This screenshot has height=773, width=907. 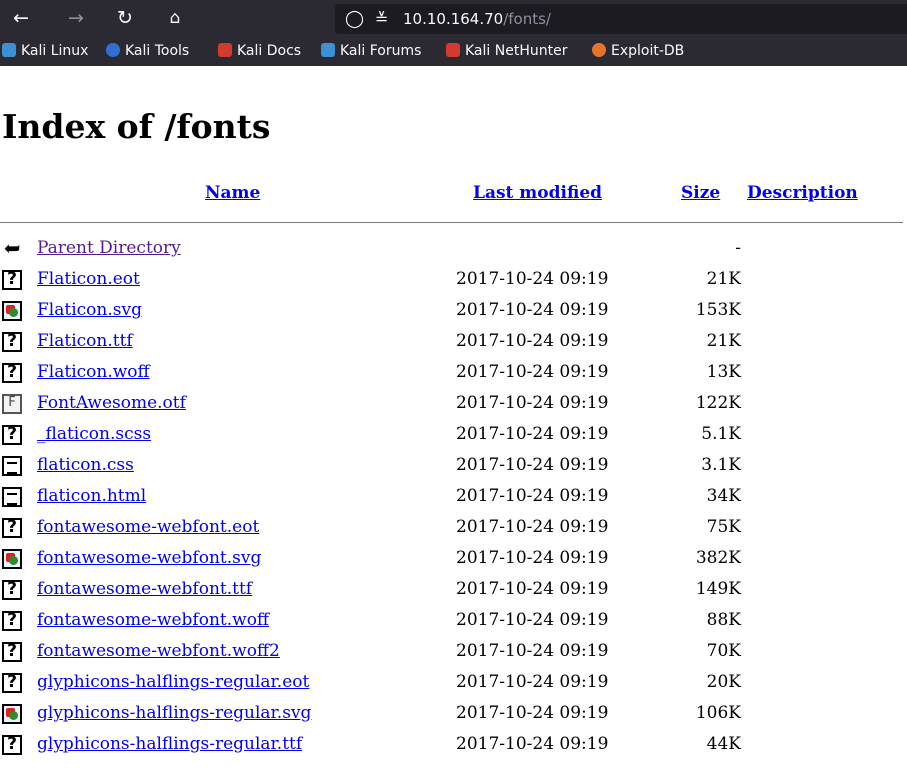 What do you see at coordinates (453, 437) in the screenshot?
I see `file-row: _flaticon.scss 2017-10-24 09:19 5.1K` at bounding box center [453, 437].